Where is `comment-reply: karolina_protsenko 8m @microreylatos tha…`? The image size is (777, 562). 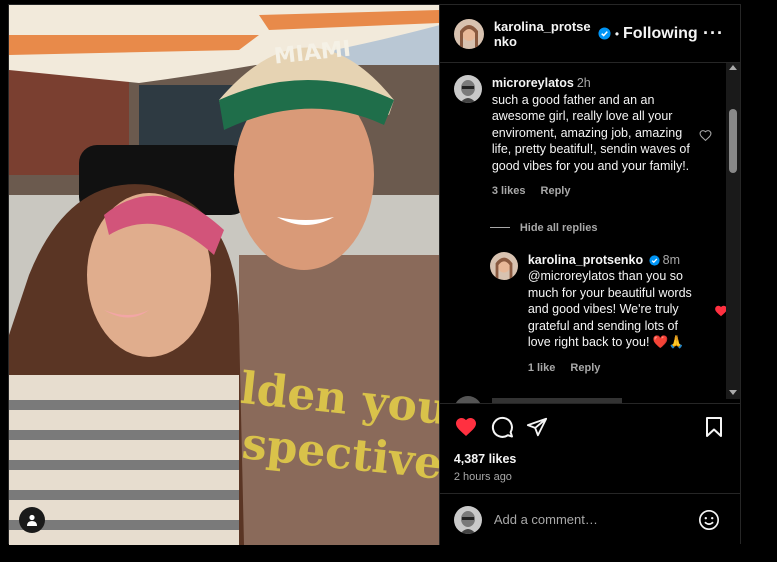
comment-reply: karolina_protsenko 8m @microreylatos tha… is located at coordinates (614, 314).